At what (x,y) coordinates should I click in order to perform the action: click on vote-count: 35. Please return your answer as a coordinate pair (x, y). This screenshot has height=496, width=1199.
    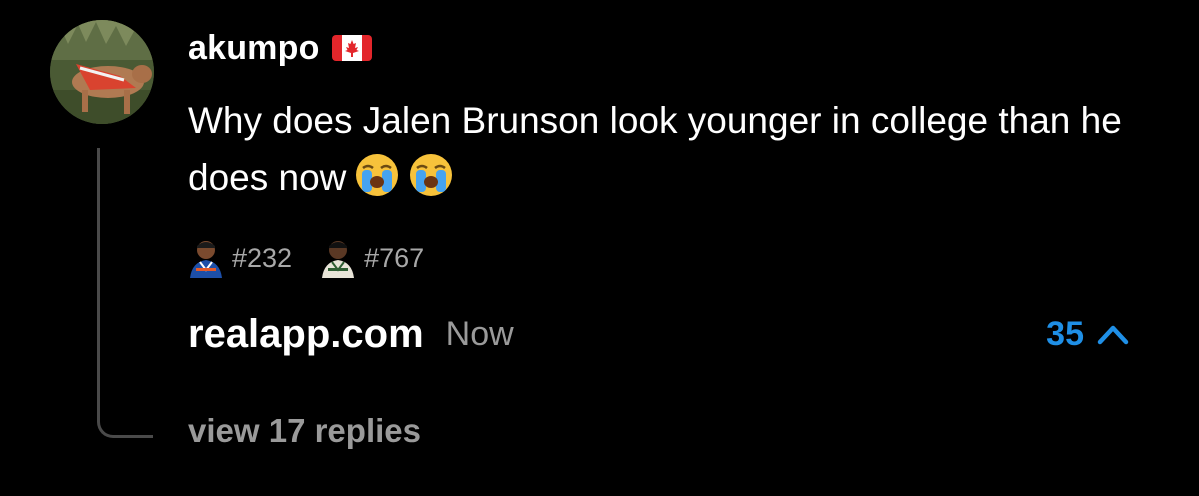
    Looking at the image, I should click on (1065, 333).